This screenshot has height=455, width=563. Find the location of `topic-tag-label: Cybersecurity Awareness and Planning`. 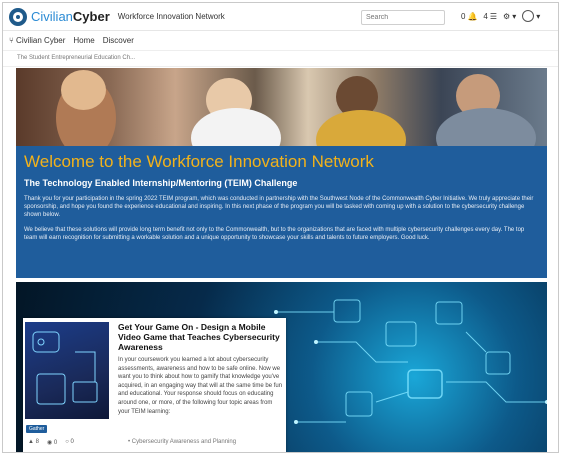

topic-tag-label: Cybersecurity Awareness and Planning is located at coordinates (184, 442).